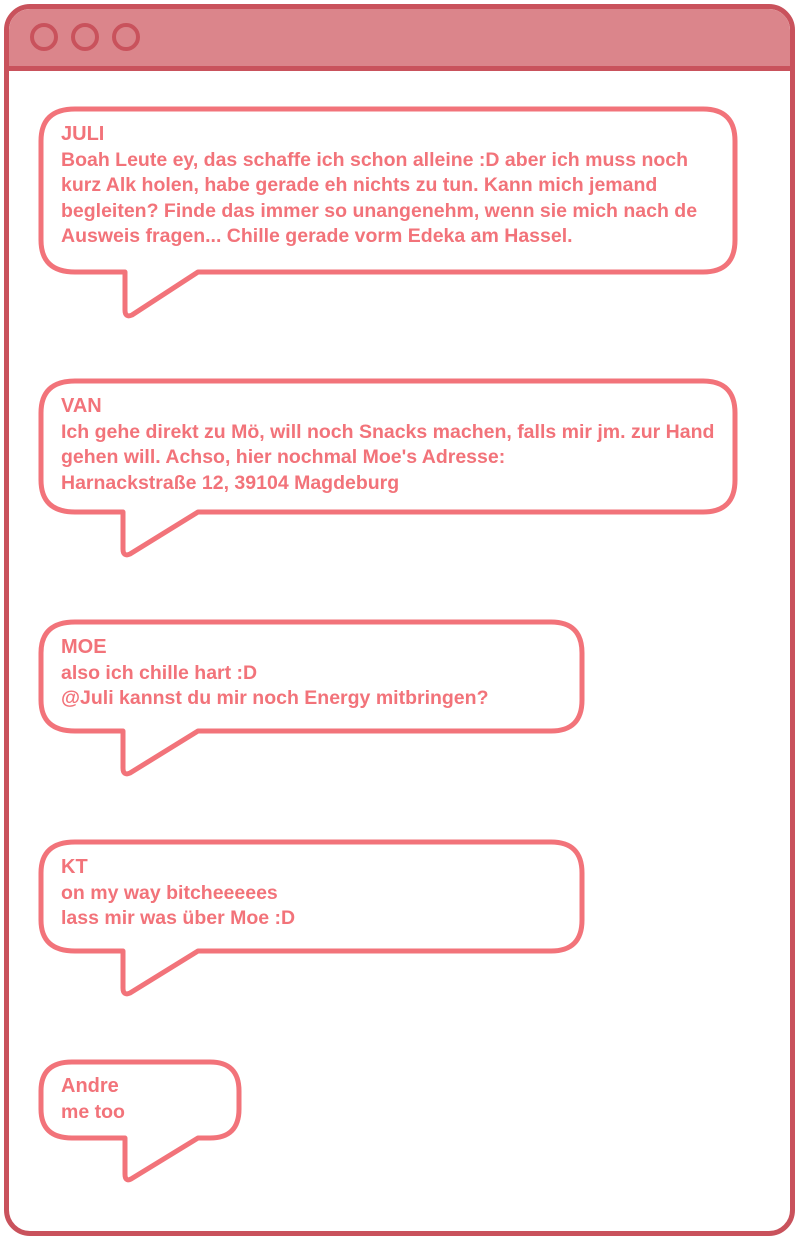 This screenshot has height=1236, width=797. I want to click on title-bar, so click(399, 40).